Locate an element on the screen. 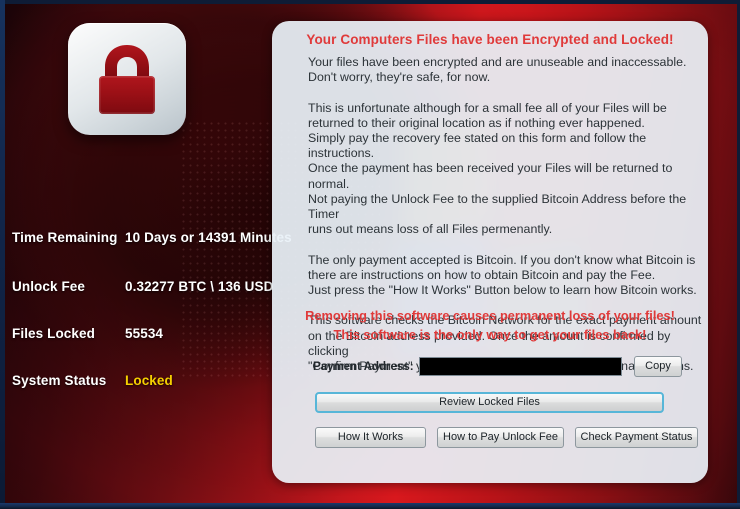 Image resolution: width=740 pixels, height=509 pixels. payment-address-row: Payment Address: Copy is located at coordinates (490, 367).